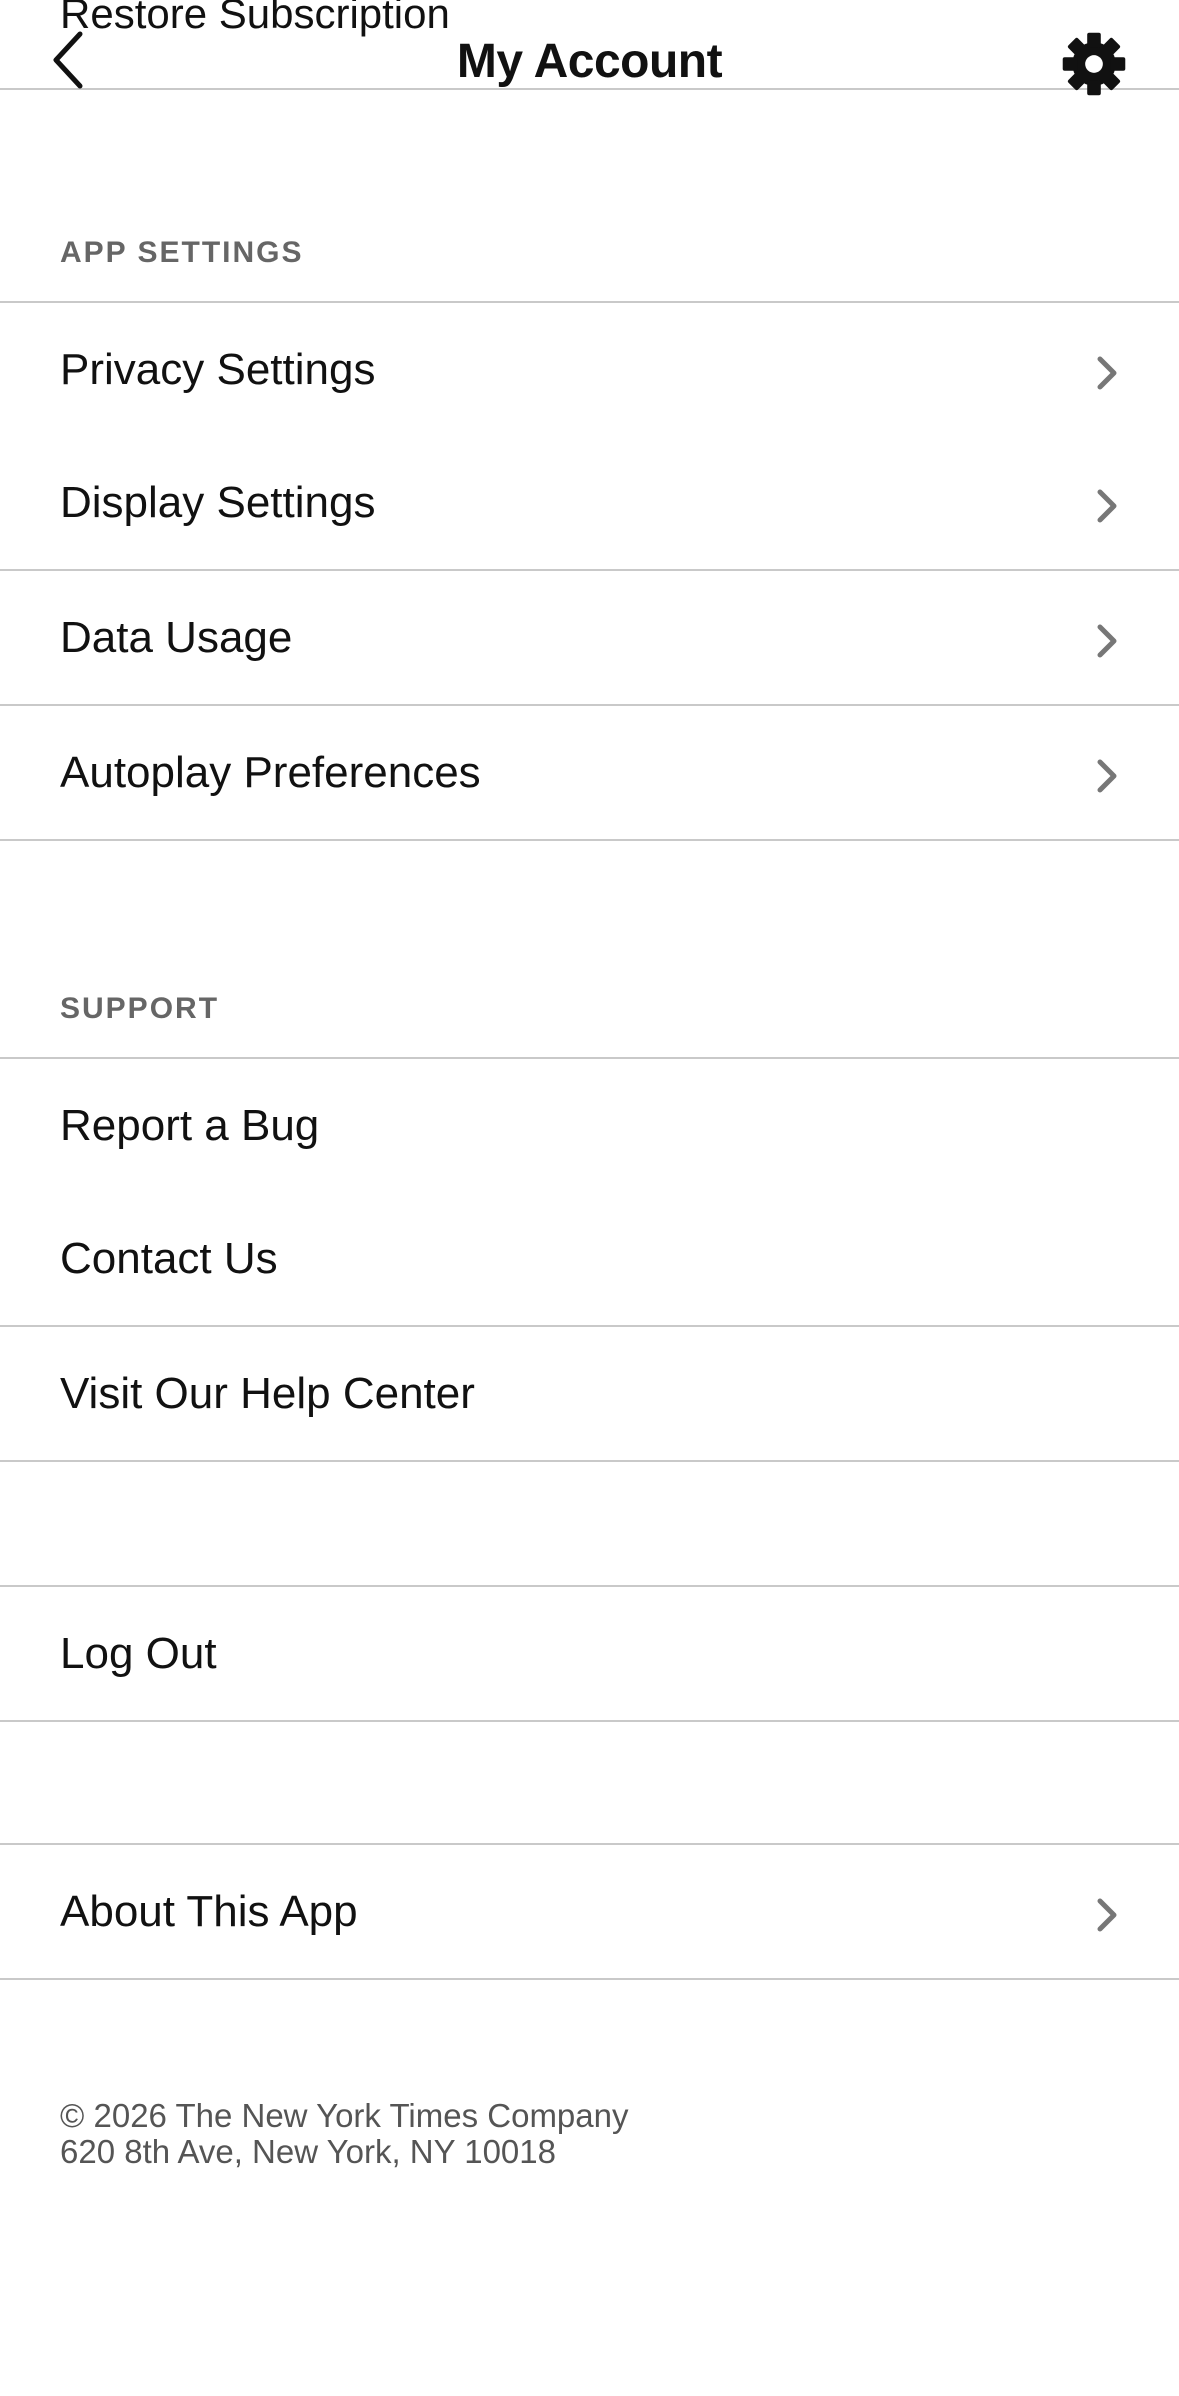 This screenshot has width=1179, height=2396. I want to click on log-out-button: Log Out, so click(589, 1653).